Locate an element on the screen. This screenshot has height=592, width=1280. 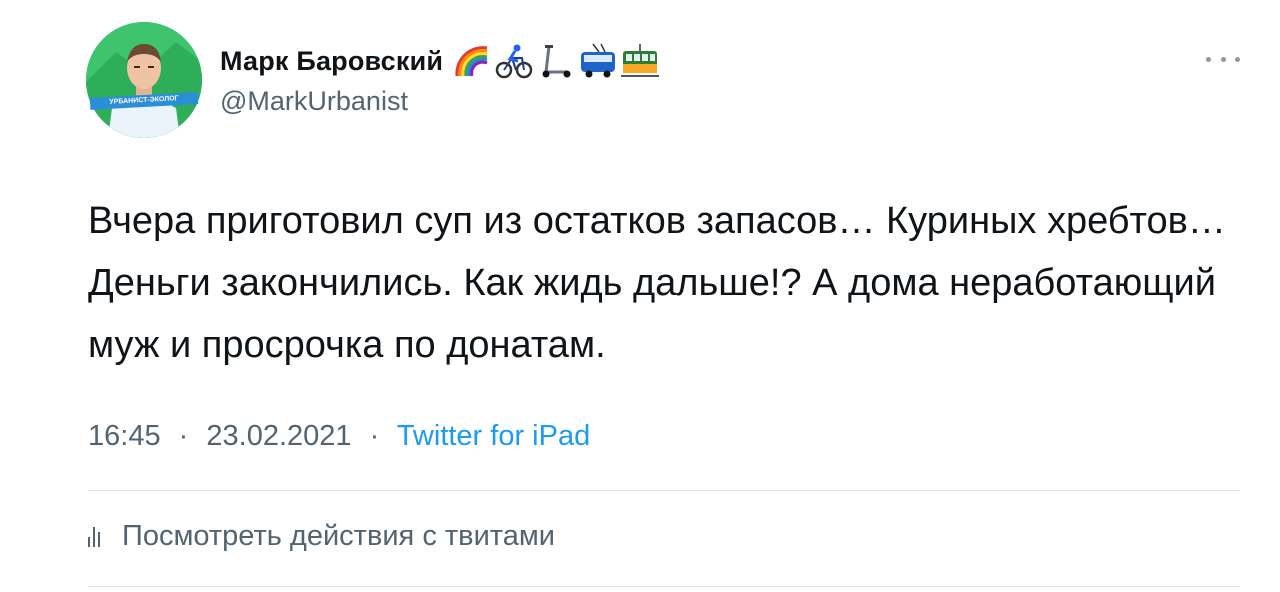
display-name: Марк Баровский is located at coordinates (331, 61).